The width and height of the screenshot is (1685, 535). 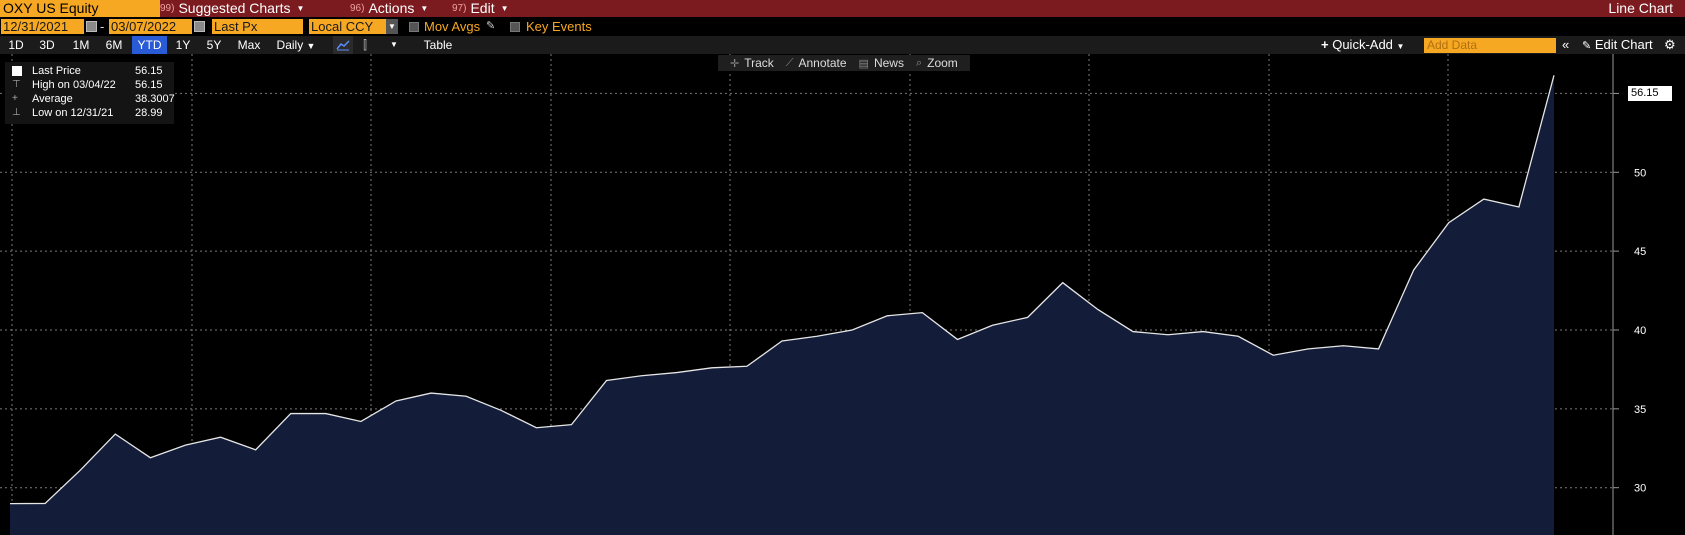 I want to click on zoom-tool: ⌕ Zoom, so click(x=937, y=63).